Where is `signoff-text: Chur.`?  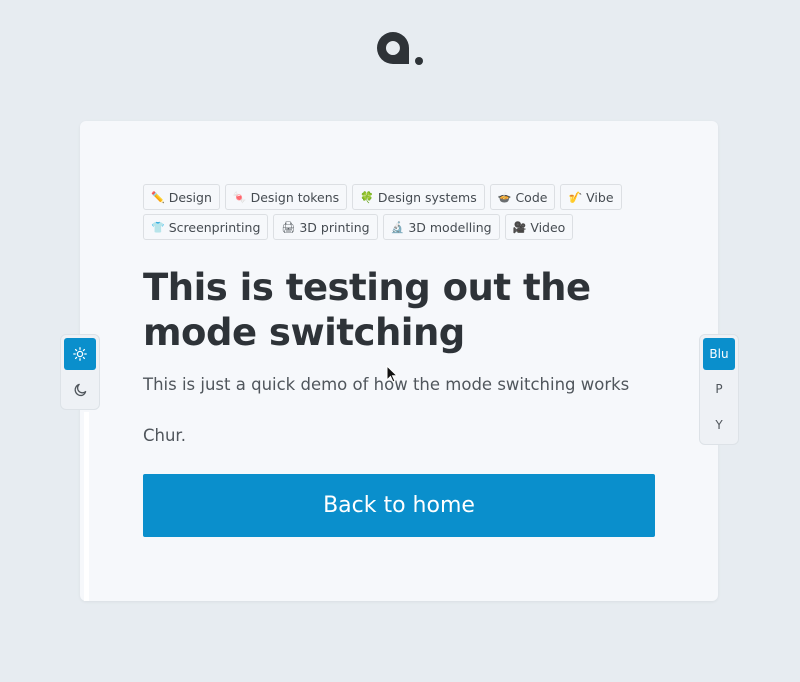
signoff-text: Chur. is located at coordinates (164, 435).